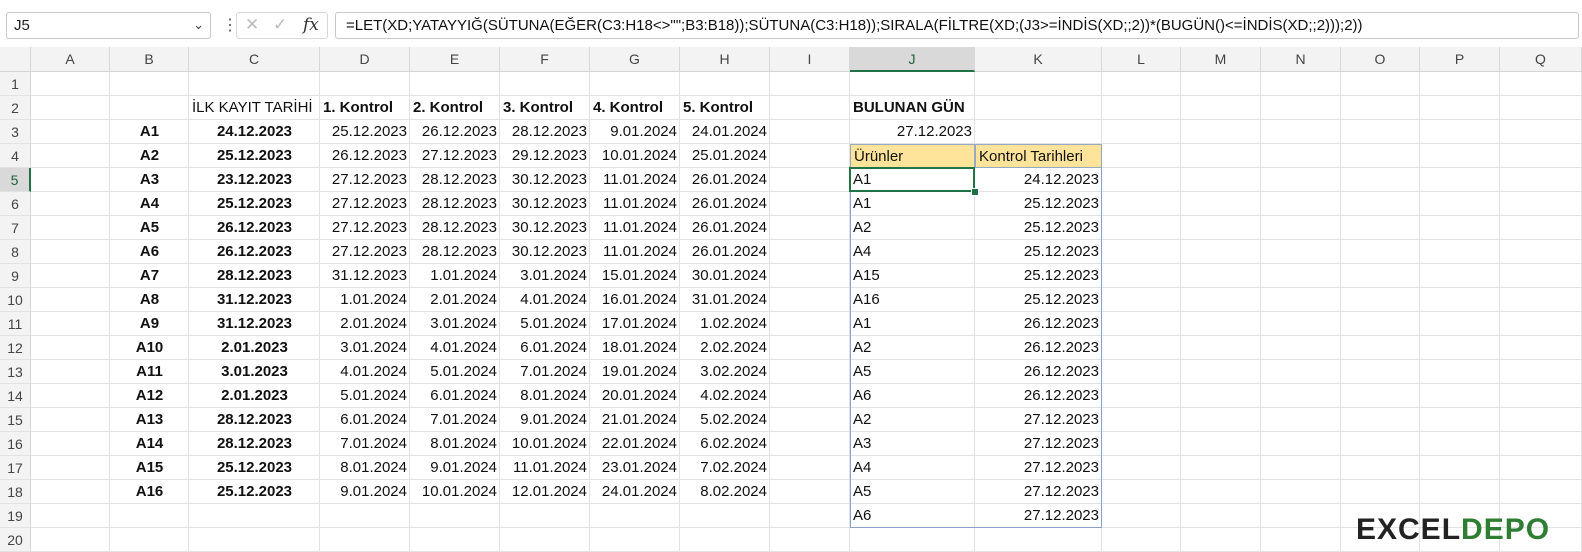 The width and height of the screenshot is (1582, 552). Describe the element at coordinates (149, 228) in the screenshot. I see `product-id-cell: A5` at that location.